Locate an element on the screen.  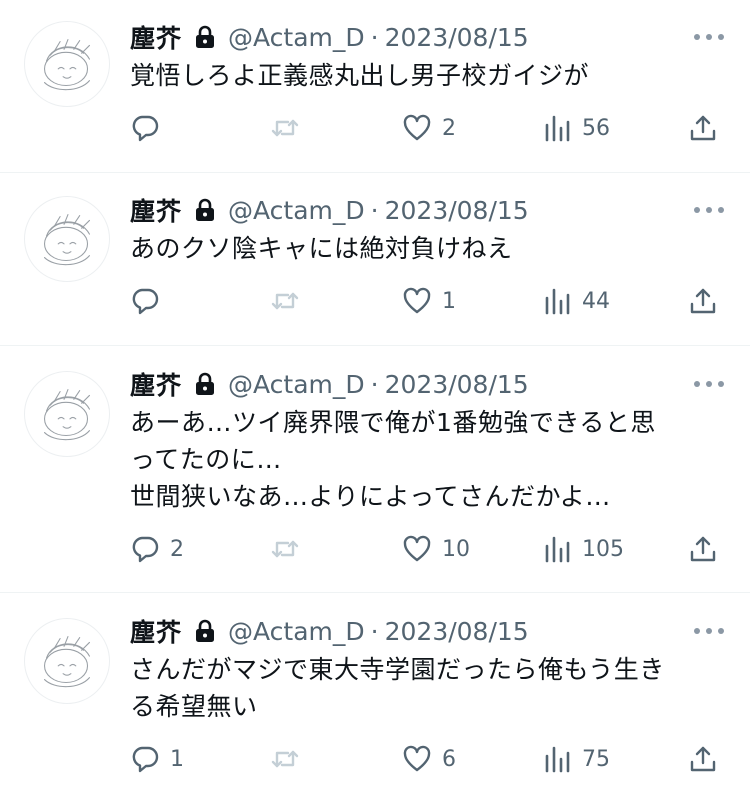
like-count: 6 is located at coordinates (449, 759).